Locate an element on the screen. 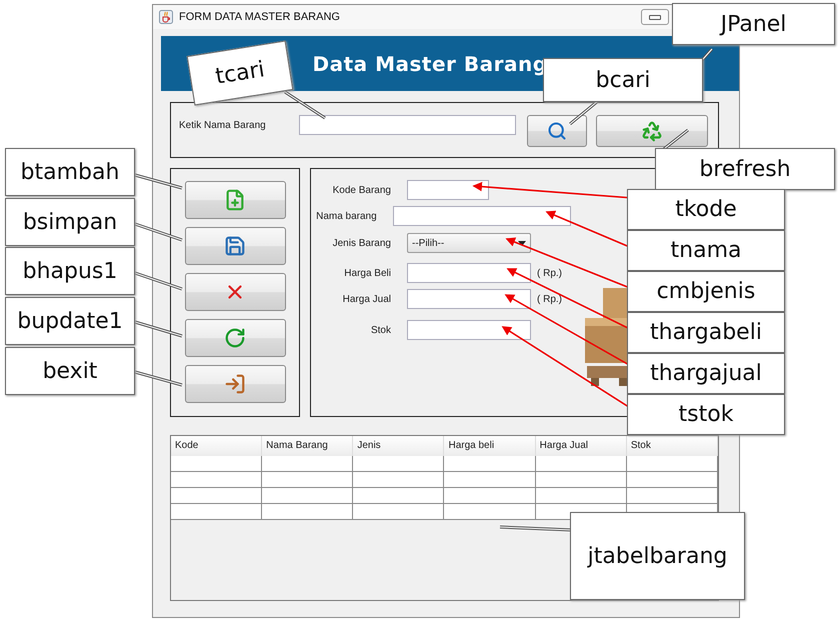  callout-label: cmbjenis is located at coordinates (706, 291).